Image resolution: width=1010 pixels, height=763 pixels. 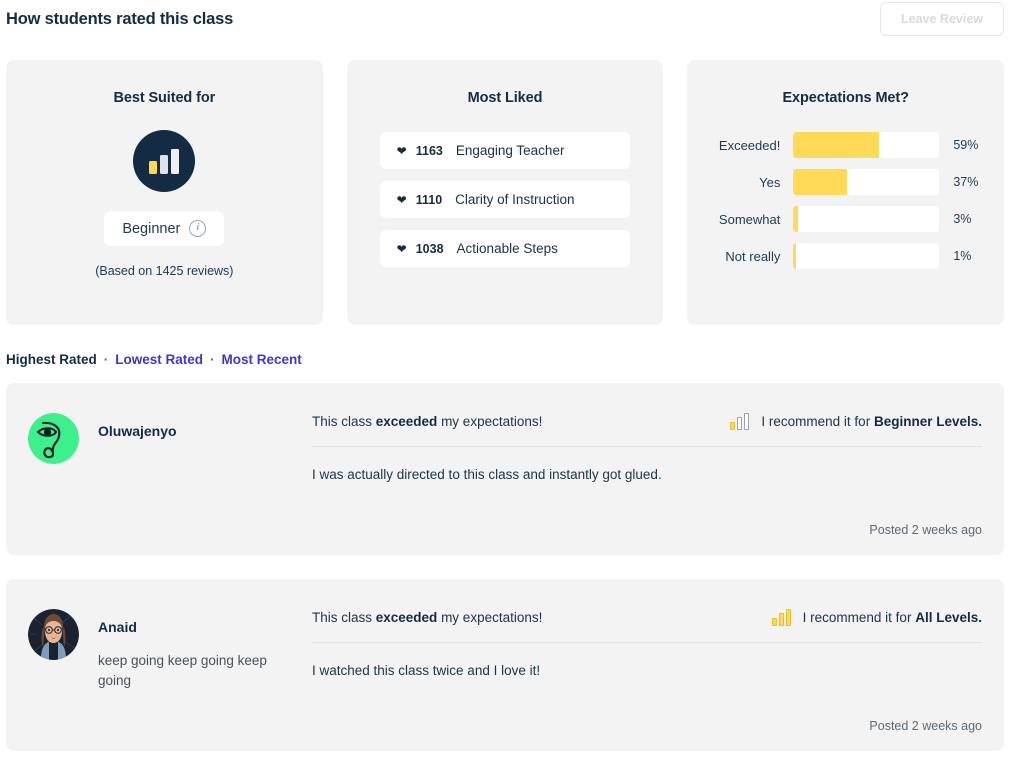 What do you see at coordinates (51, 359) in the screenshot?
I see `sort-option-highest-rated: Highest Rated` at bounding box center [51, 359].